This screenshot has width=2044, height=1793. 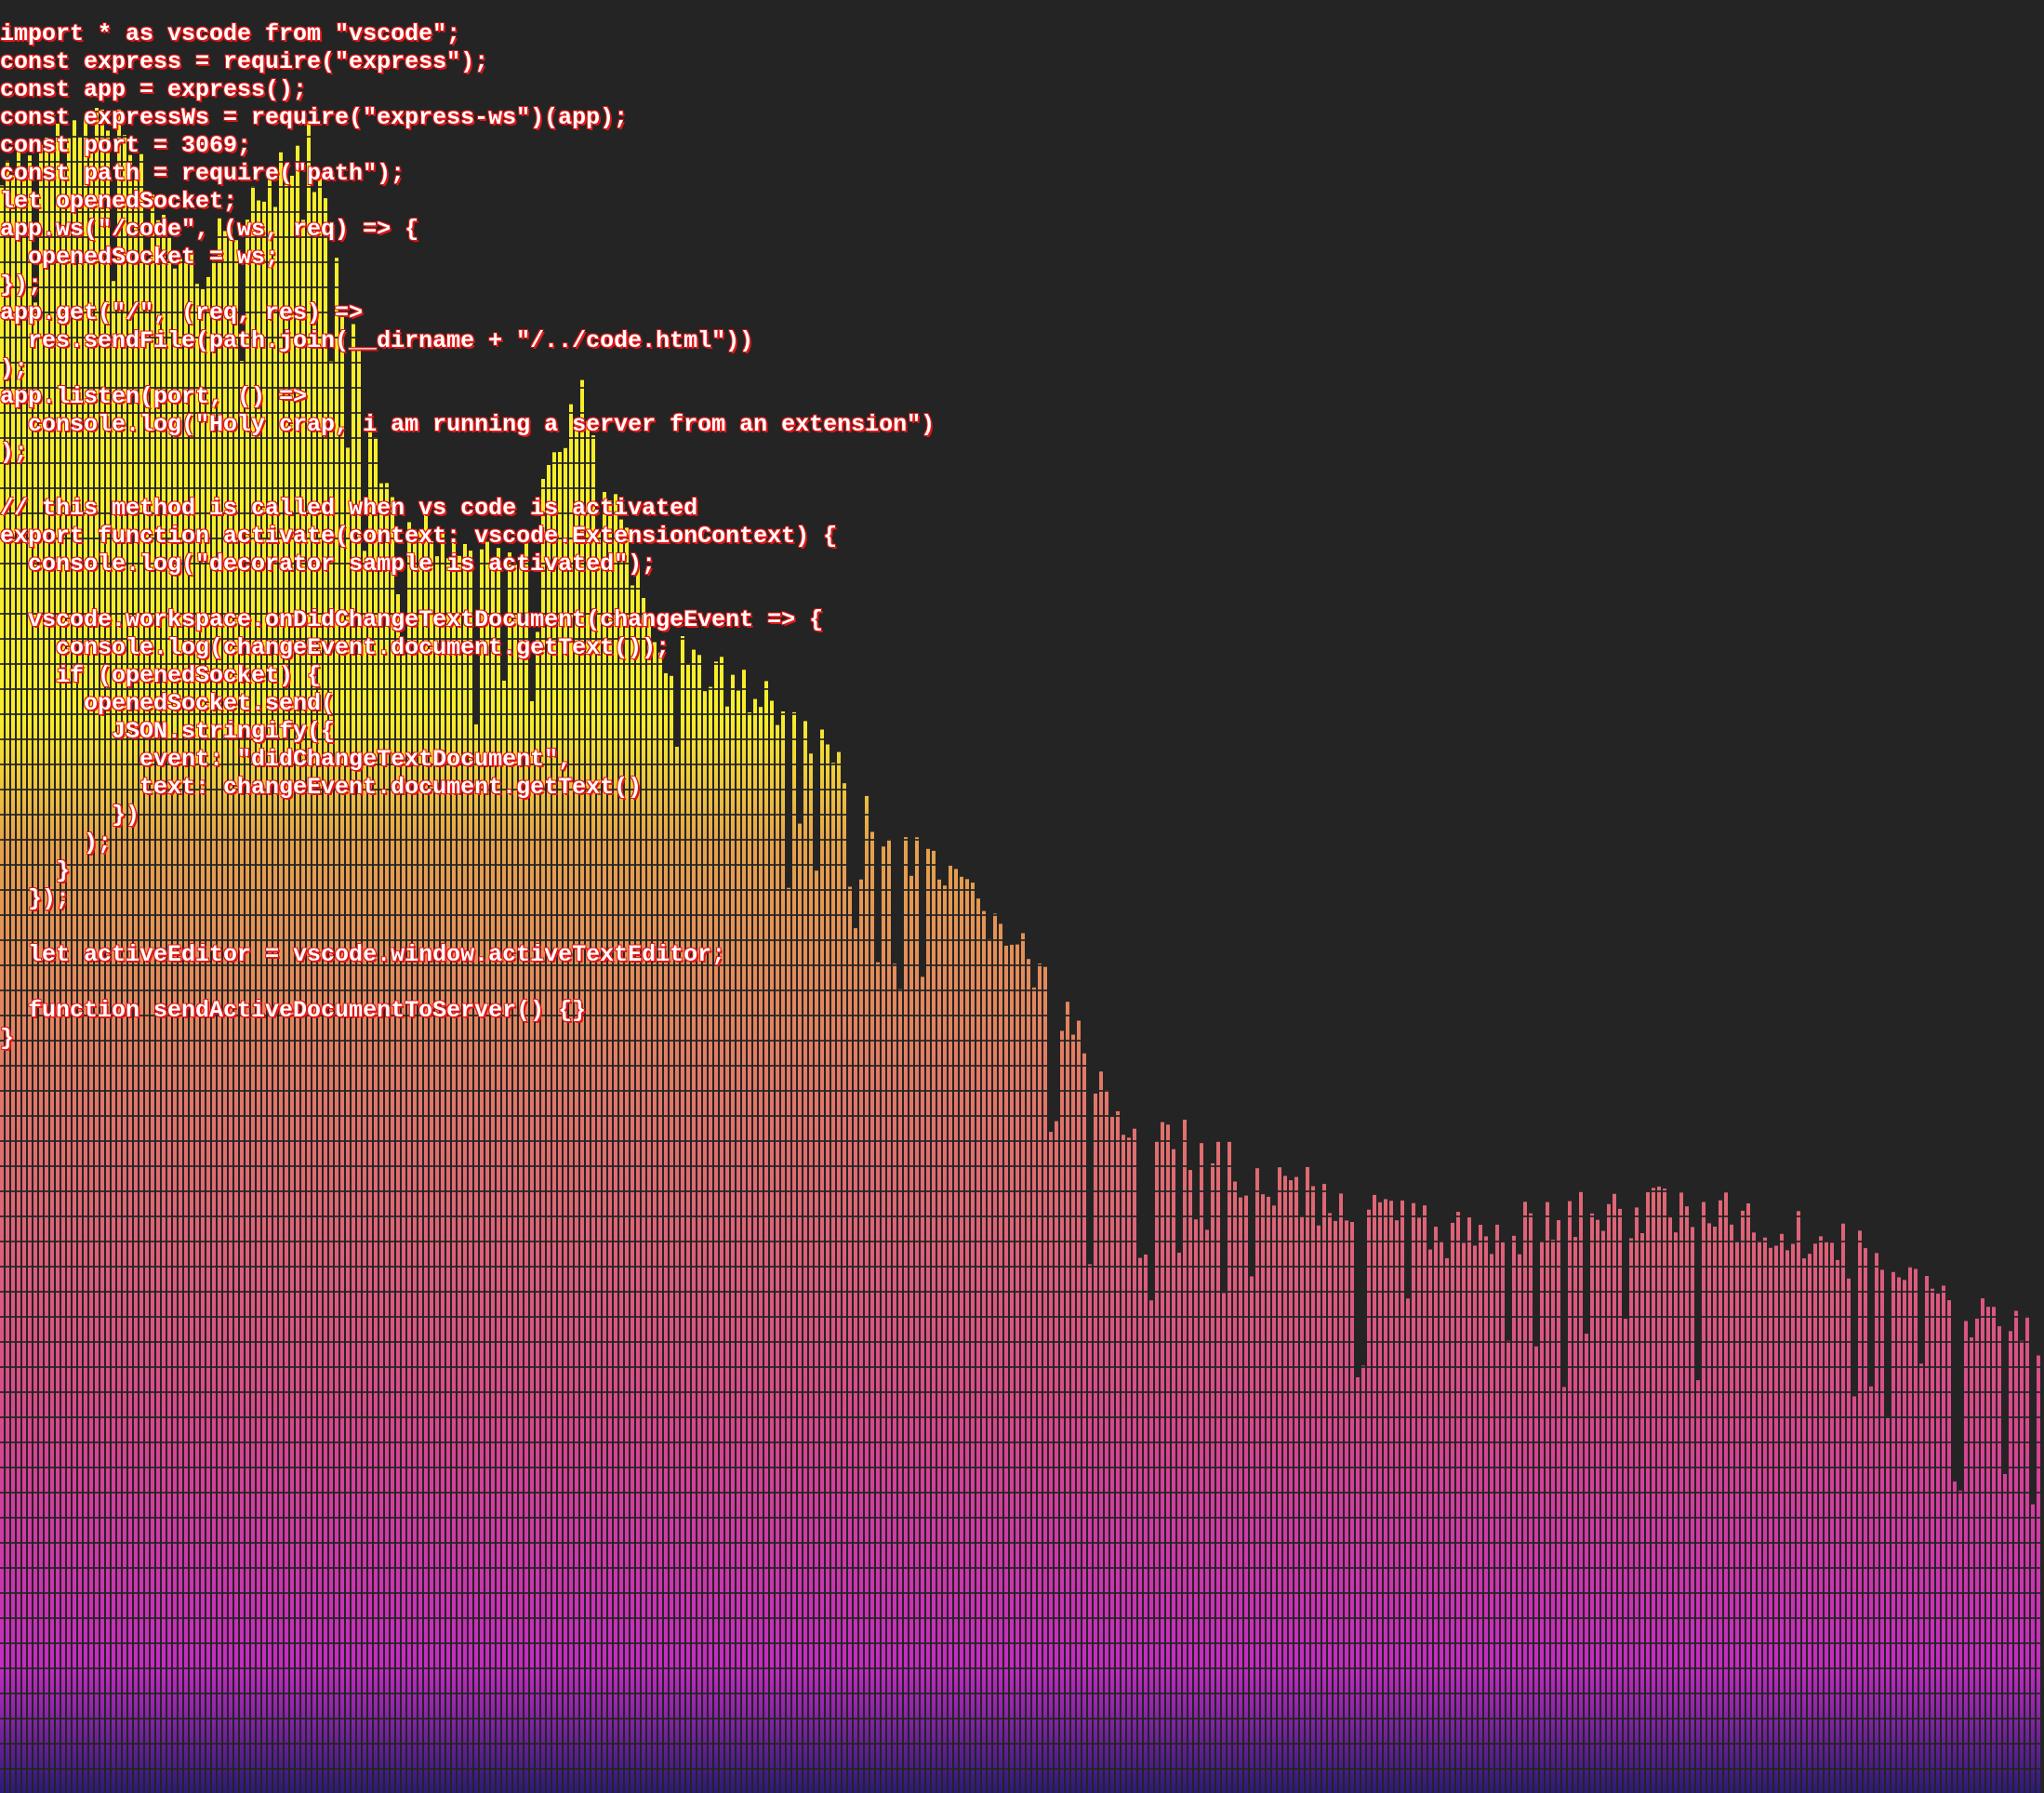 I want to click on code-line: import * as vscode from "vscode";, so click(x=230, y=34).